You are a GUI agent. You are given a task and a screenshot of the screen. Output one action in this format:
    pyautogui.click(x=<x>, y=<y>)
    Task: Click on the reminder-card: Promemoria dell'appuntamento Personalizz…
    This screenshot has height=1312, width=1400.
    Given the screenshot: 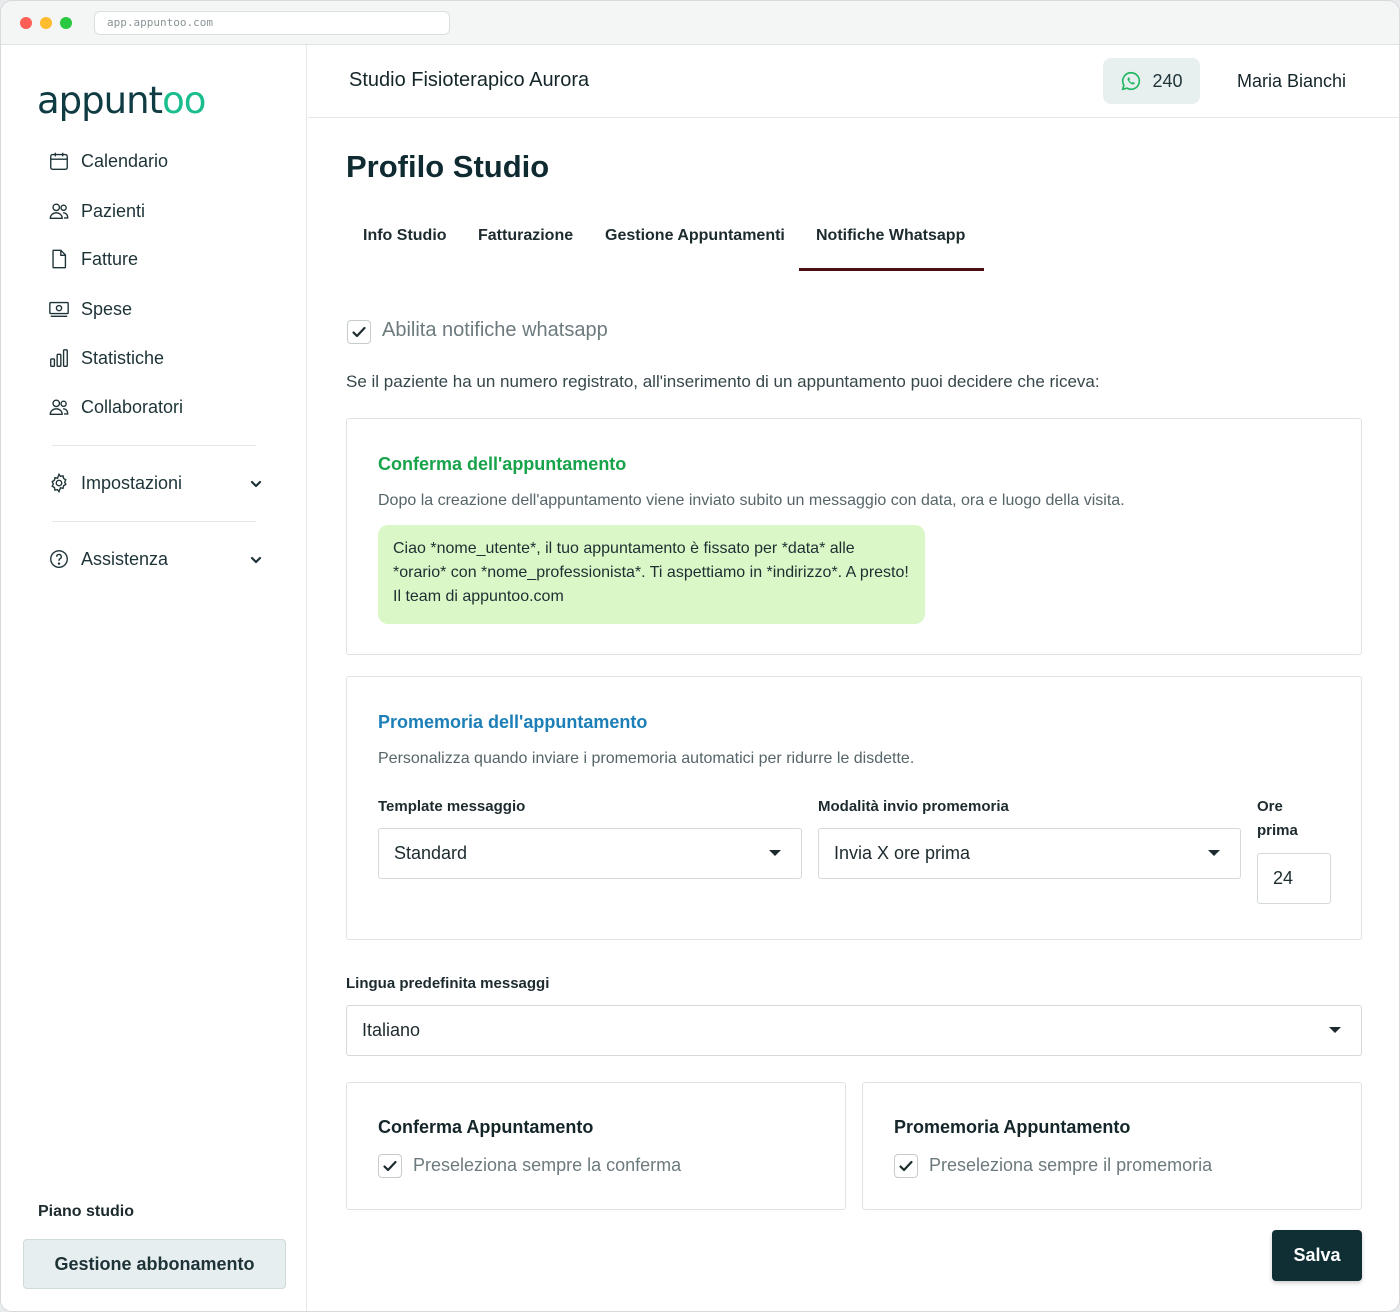 What is the action you would take?
    pyautogui.click(x=854, y=808)
    